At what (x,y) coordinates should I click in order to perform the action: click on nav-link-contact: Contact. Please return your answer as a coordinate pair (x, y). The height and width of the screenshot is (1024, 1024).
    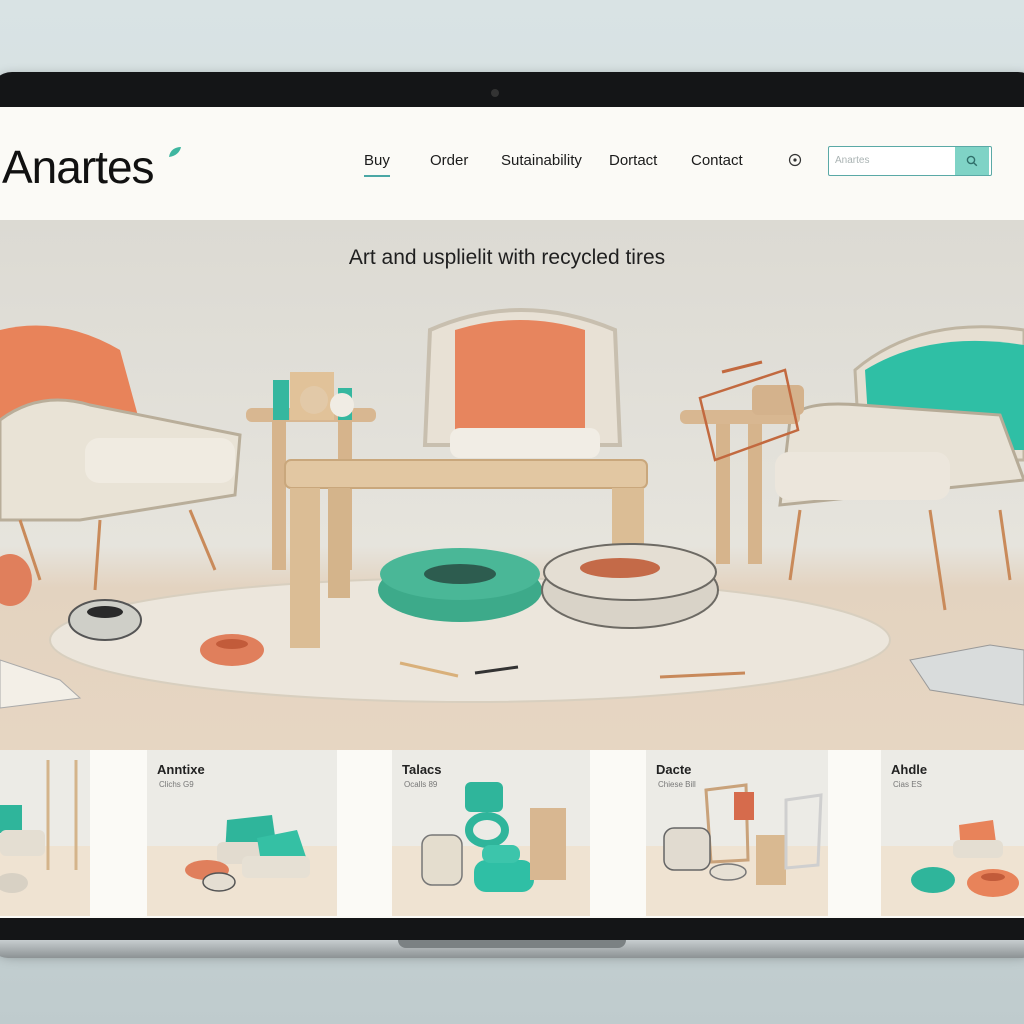
    Looking at the image, I should click on (717, 160).